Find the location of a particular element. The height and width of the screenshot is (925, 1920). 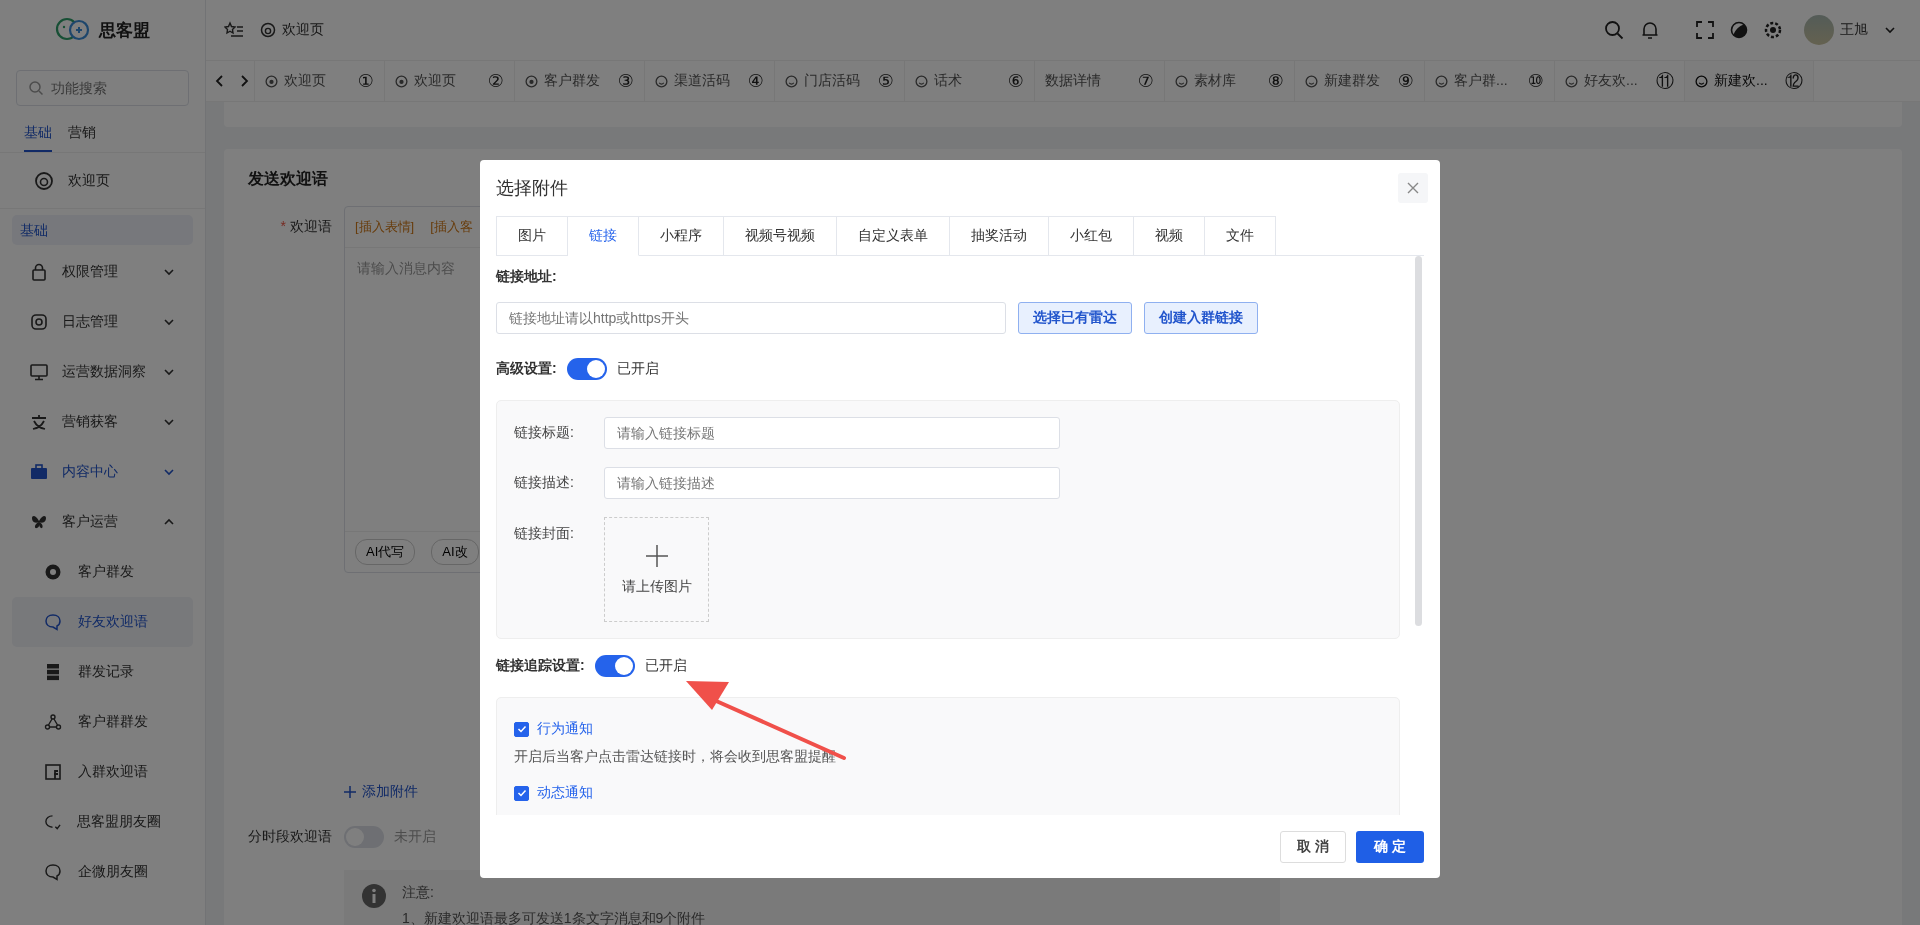

field-label: 链接描述: is located at coordinates (544, 483).